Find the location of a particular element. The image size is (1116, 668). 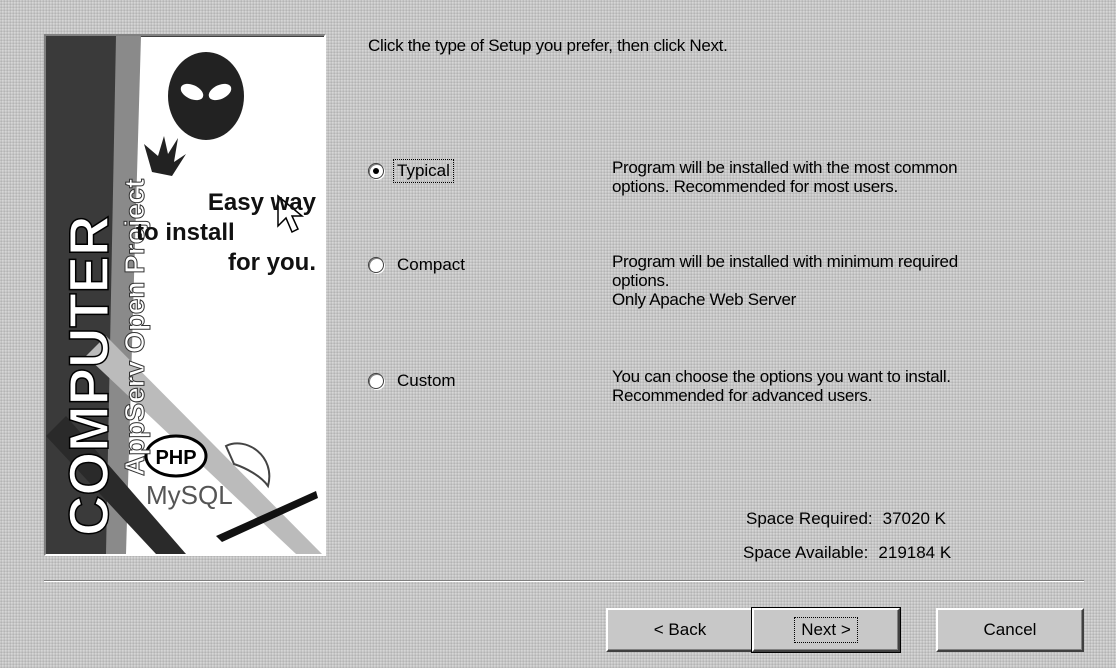

radio-button-custom is located at coordinates (376, 381).